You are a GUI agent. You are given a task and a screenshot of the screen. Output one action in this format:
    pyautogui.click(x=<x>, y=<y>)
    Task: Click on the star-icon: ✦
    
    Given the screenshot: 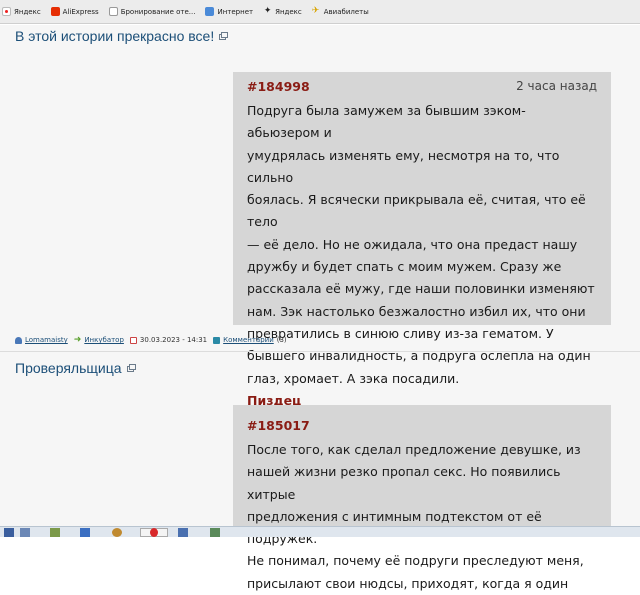 What is the action you would take?
    pyautogui.click(x=267, y=11)
    